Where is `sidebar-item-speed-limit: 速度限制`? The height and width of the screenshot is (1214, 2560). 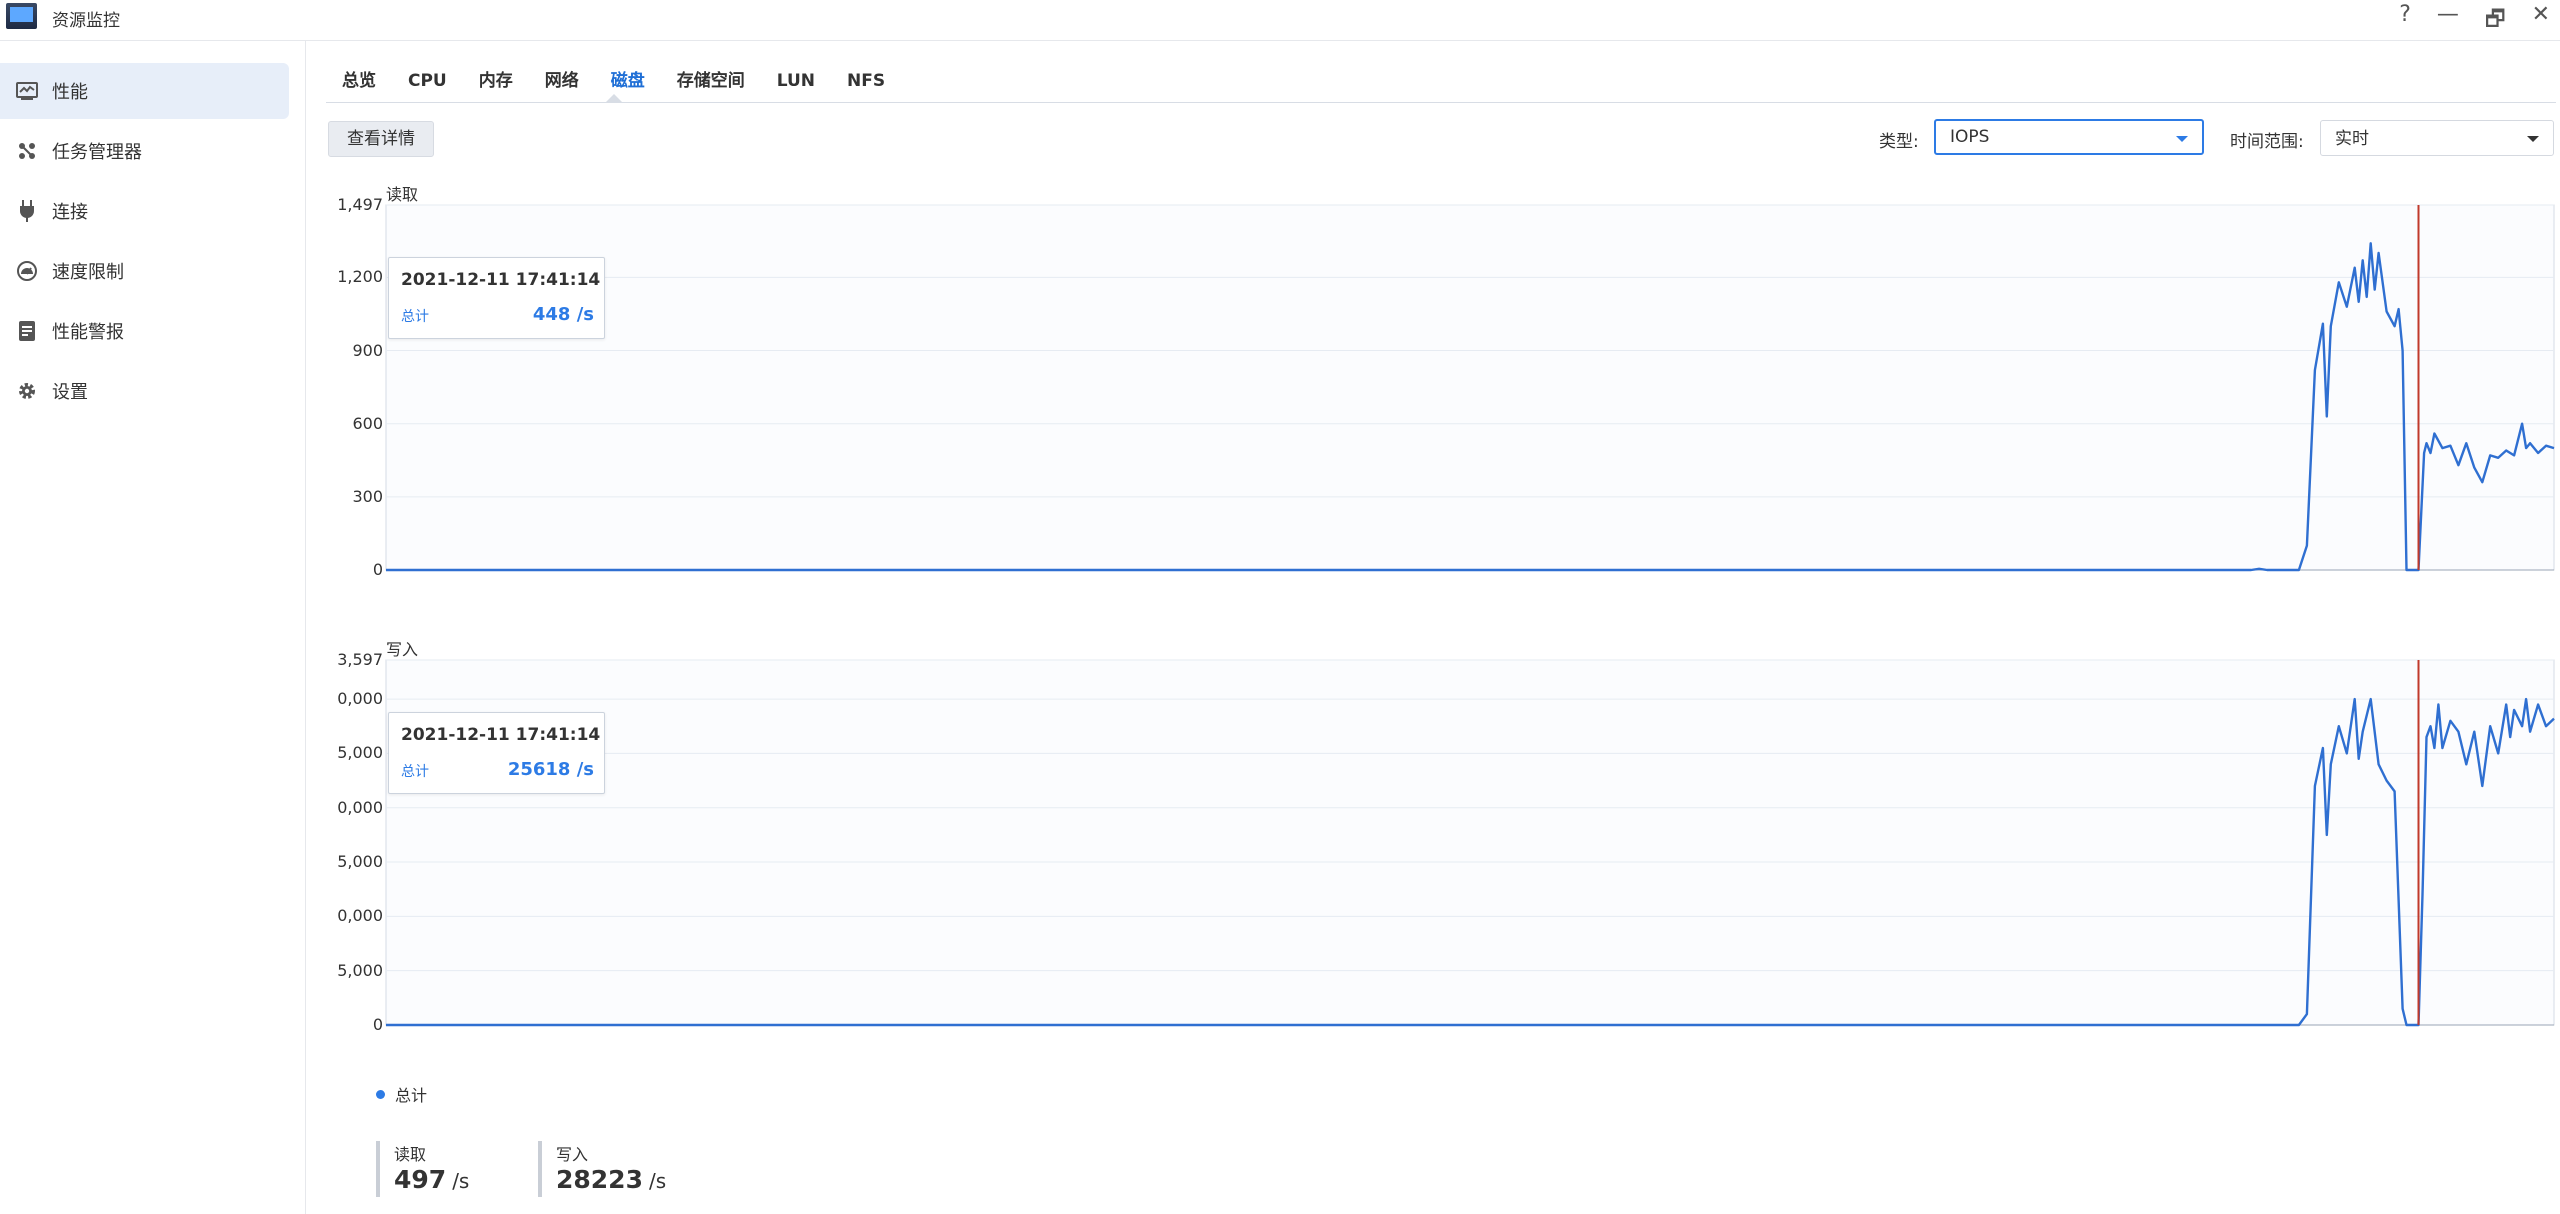 sidebar-item-speed-limit: 速度限制 is located at coordinates (144, 271).